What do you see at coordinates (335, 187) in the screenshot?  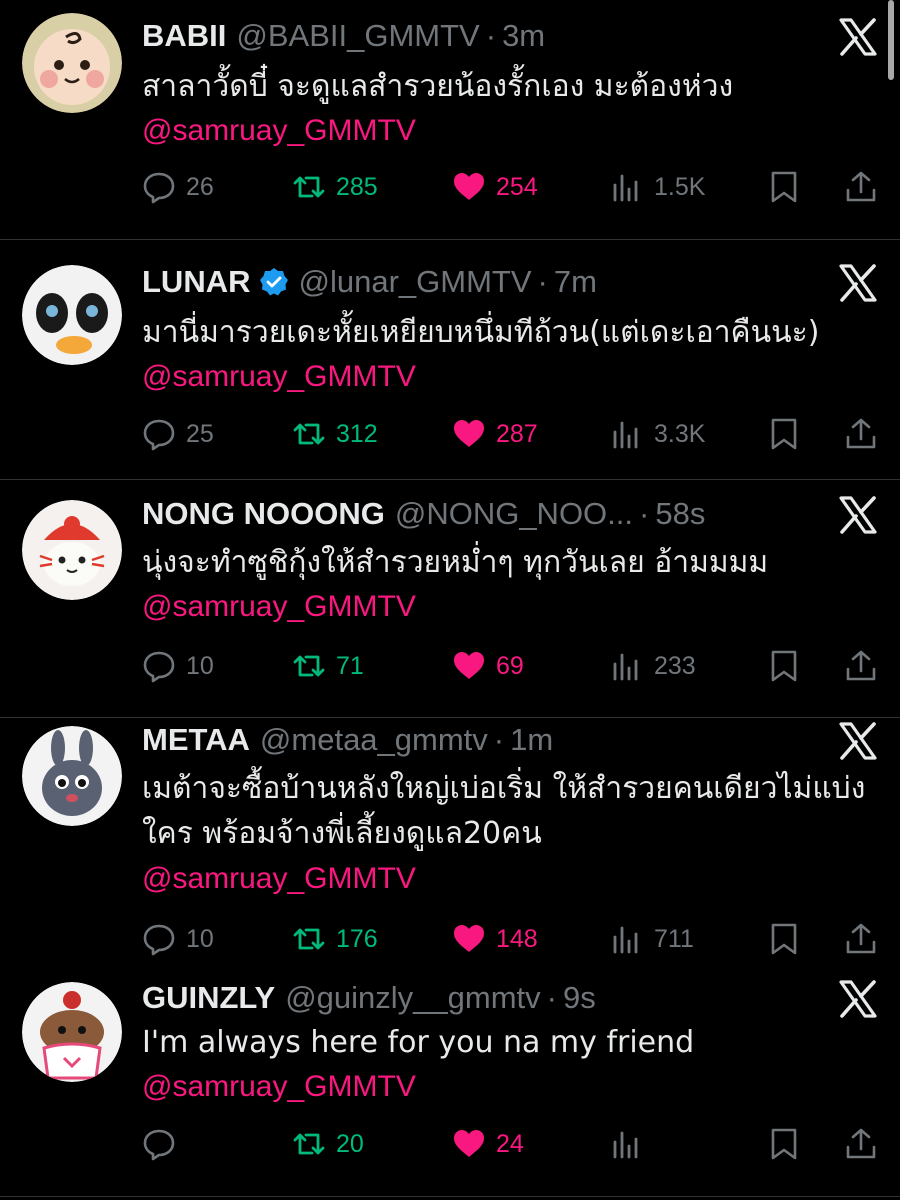 I see `retweet-button: 285` at bounding box center [335, 187].